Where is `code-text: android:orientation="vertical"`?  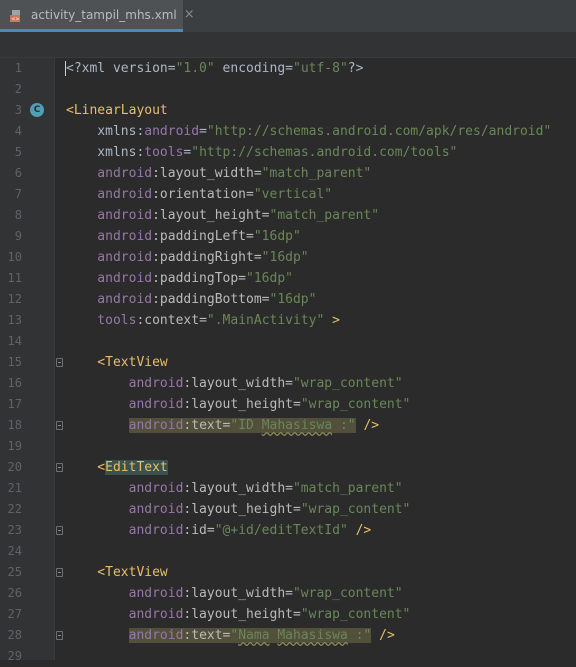 code-text: android:orientation="vertical" is located at coordinates (199, 194).